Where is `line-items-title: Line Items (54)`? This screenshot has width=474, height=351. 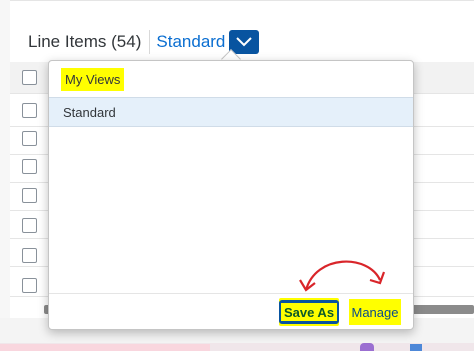 line-items-title: Line Items (54) is located at coordinates (85, 41).